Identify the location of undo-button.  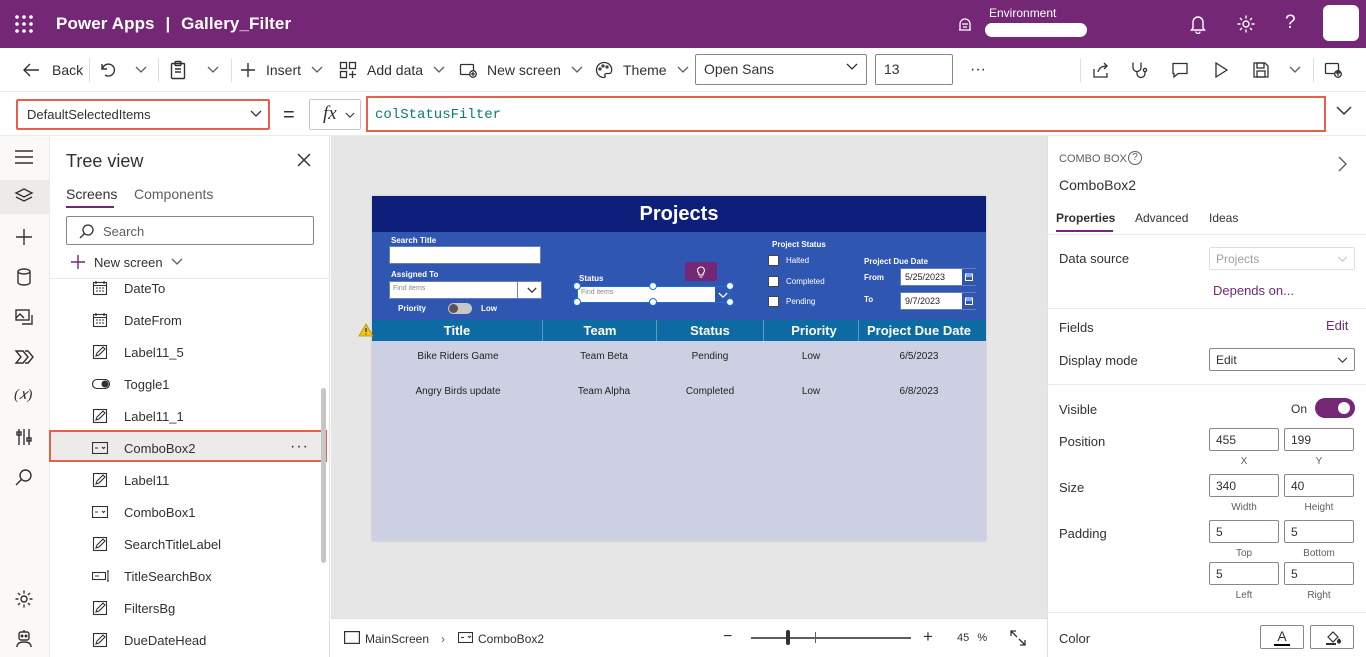
(108, 70).